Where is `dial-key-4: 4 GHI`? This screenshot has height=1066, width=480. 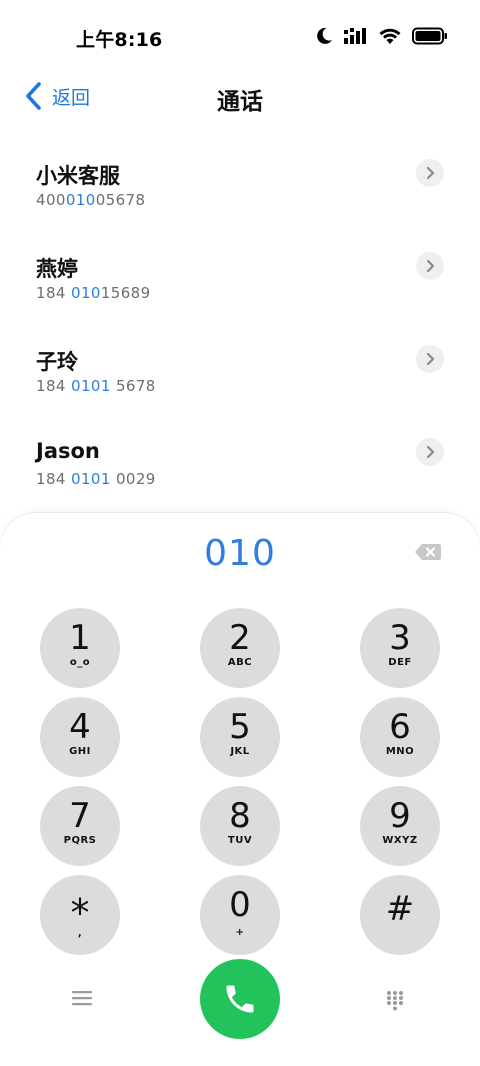 dial-key-4: 4 GHI is located at coordinates (80, 737).